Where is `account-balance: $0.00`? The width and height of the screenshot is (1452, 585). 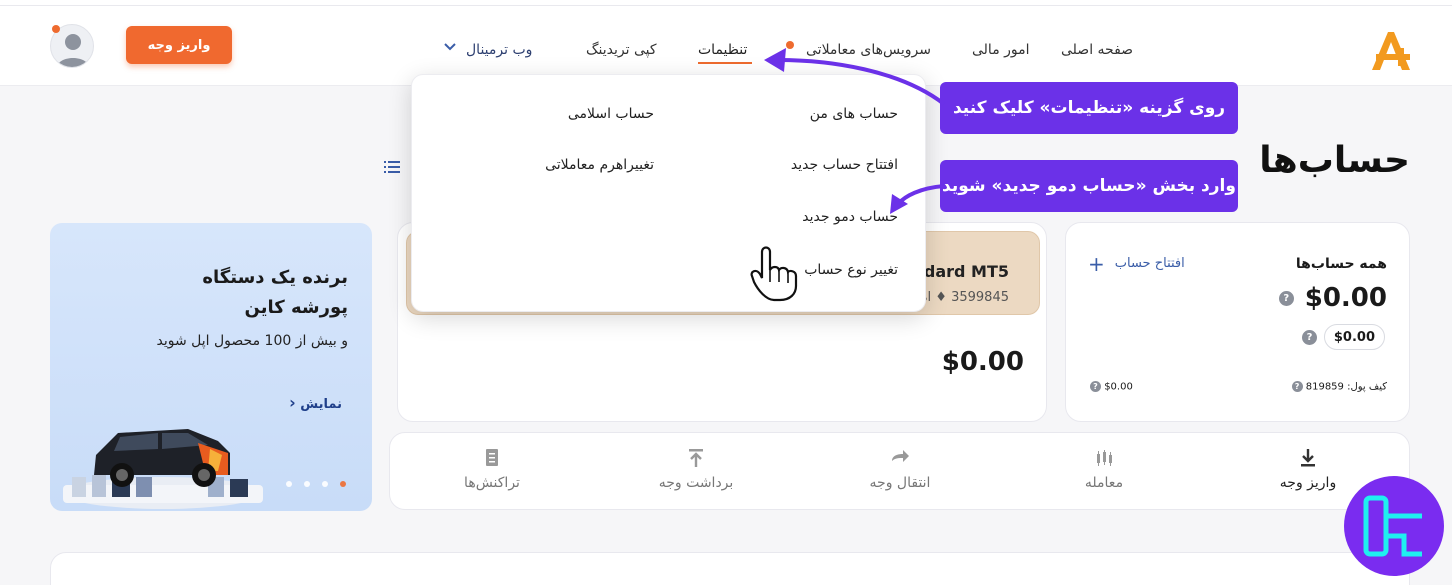 account-balance: $0.00 is located at coordinates (982, 362).